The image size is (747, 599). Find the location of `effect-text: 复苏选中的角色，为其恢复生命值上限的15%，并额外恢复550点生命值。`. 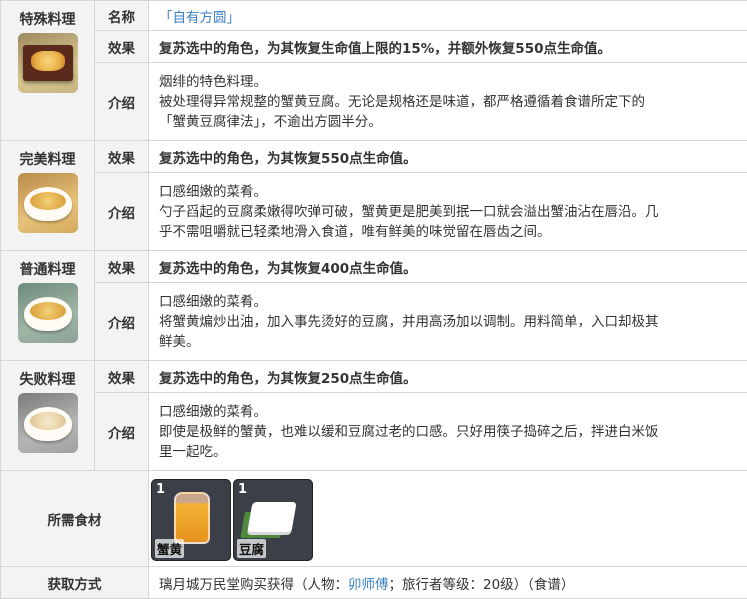

effect-text: 复苏选中的角色，为其恢复生命值上限的15%，并额外恢复550点生命值。 is located at coordinates (448, 47).